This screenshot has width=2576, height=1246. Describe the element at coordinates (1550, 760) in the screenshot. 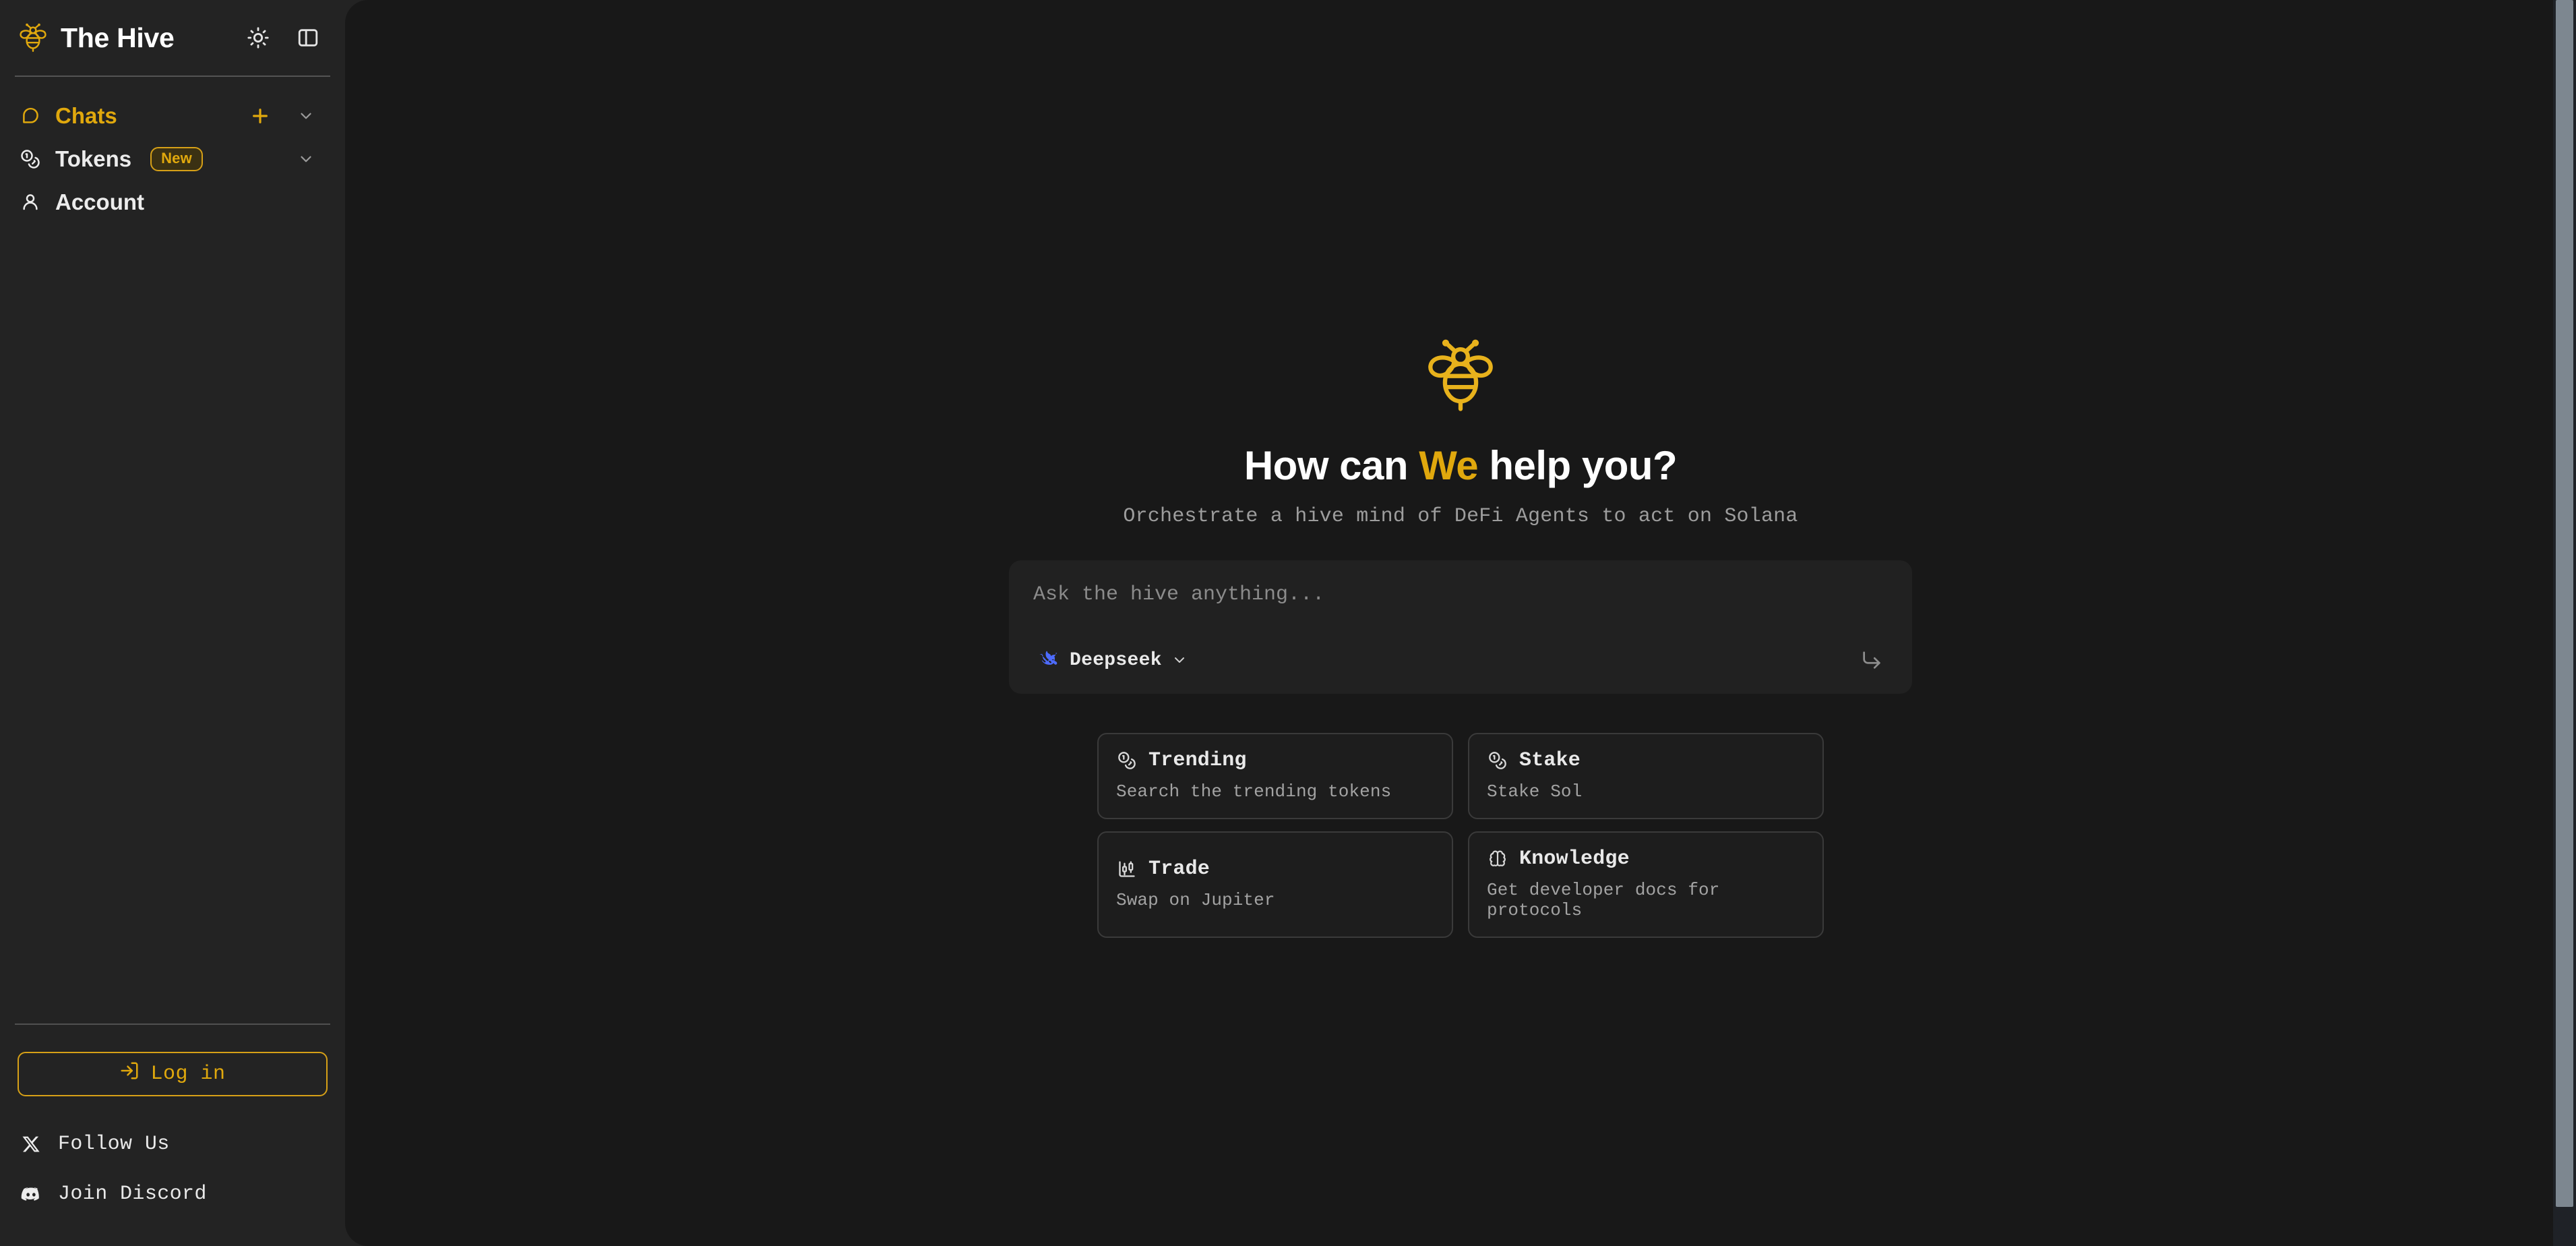

I see `card-title: Stake` at that location.